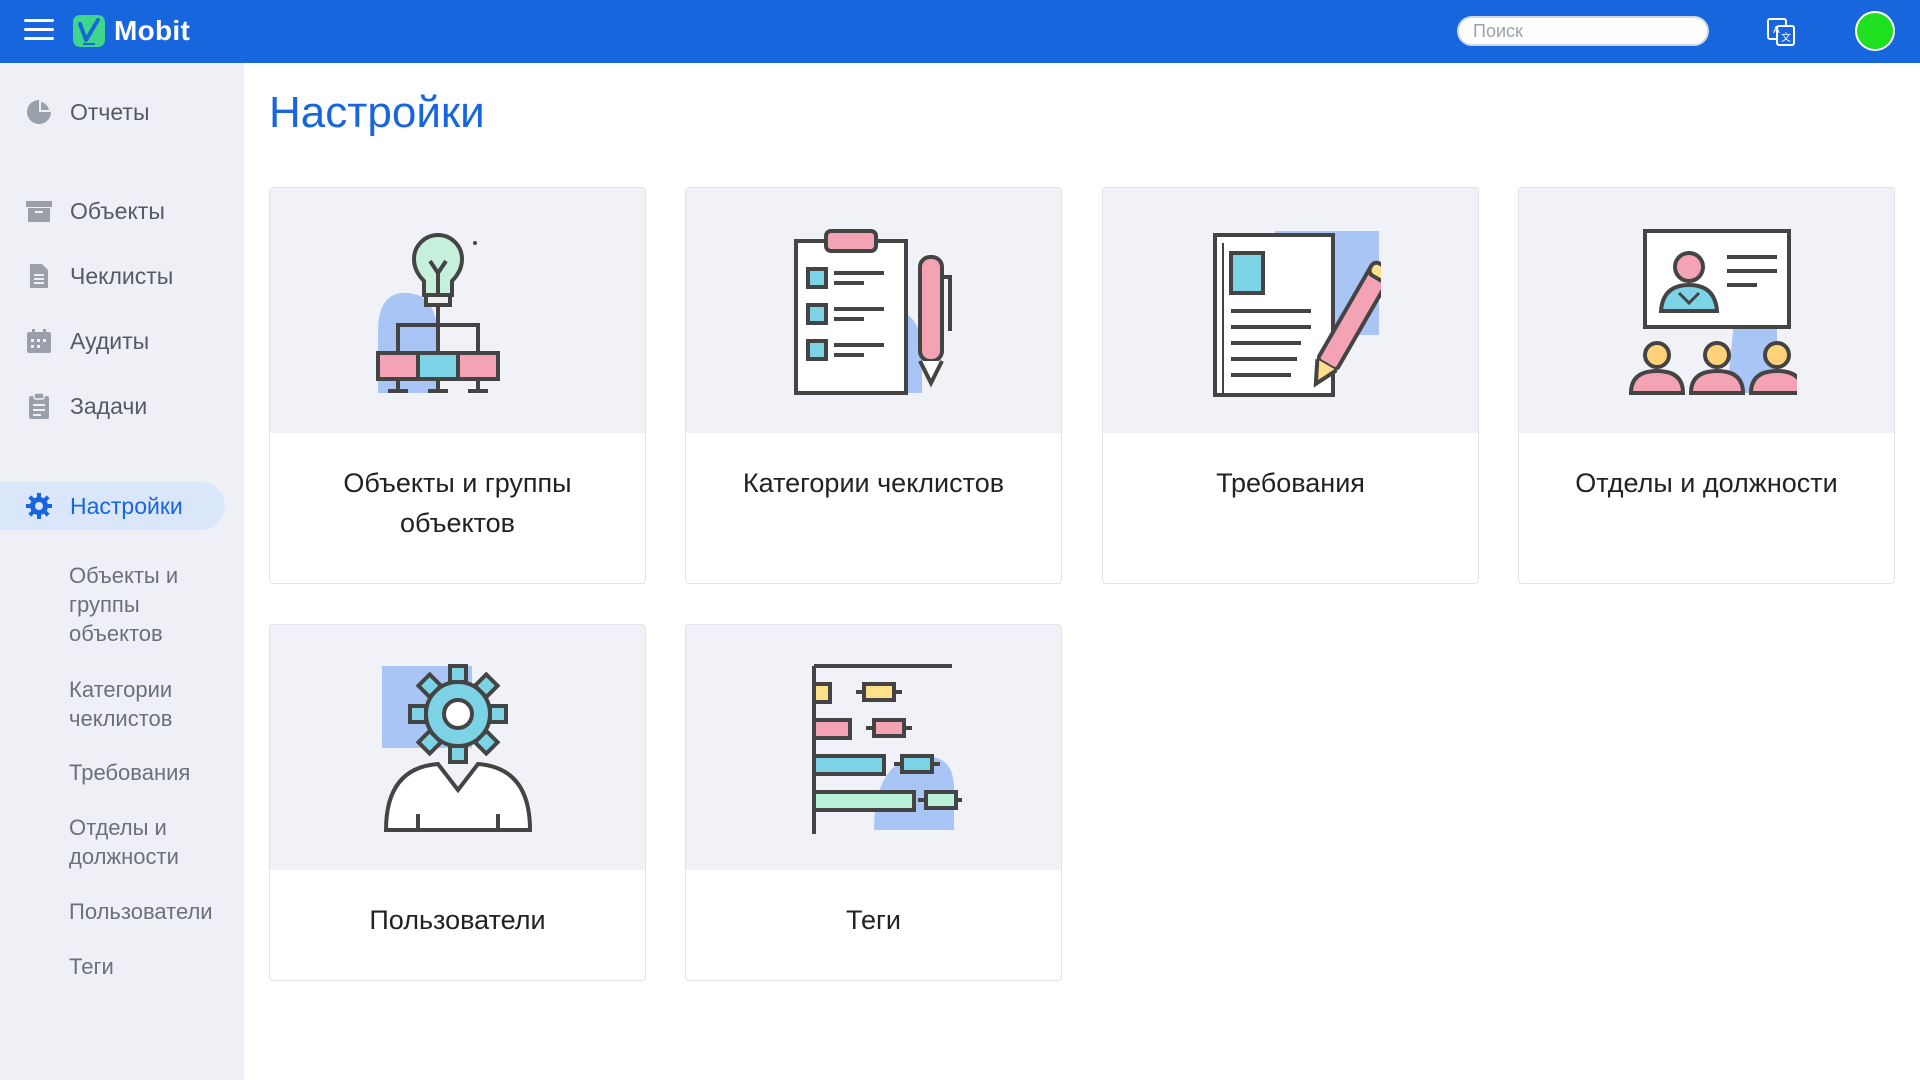  I want to click on sidebar-subitem-users: Пользователи, so click(141, 911).